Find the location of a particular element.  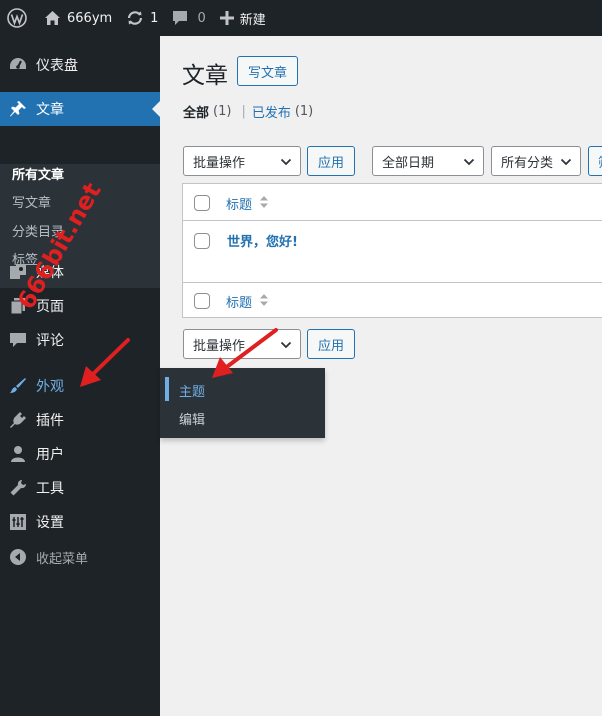

sidebar-item-label: 用户 is located at coordinates (50, 455).